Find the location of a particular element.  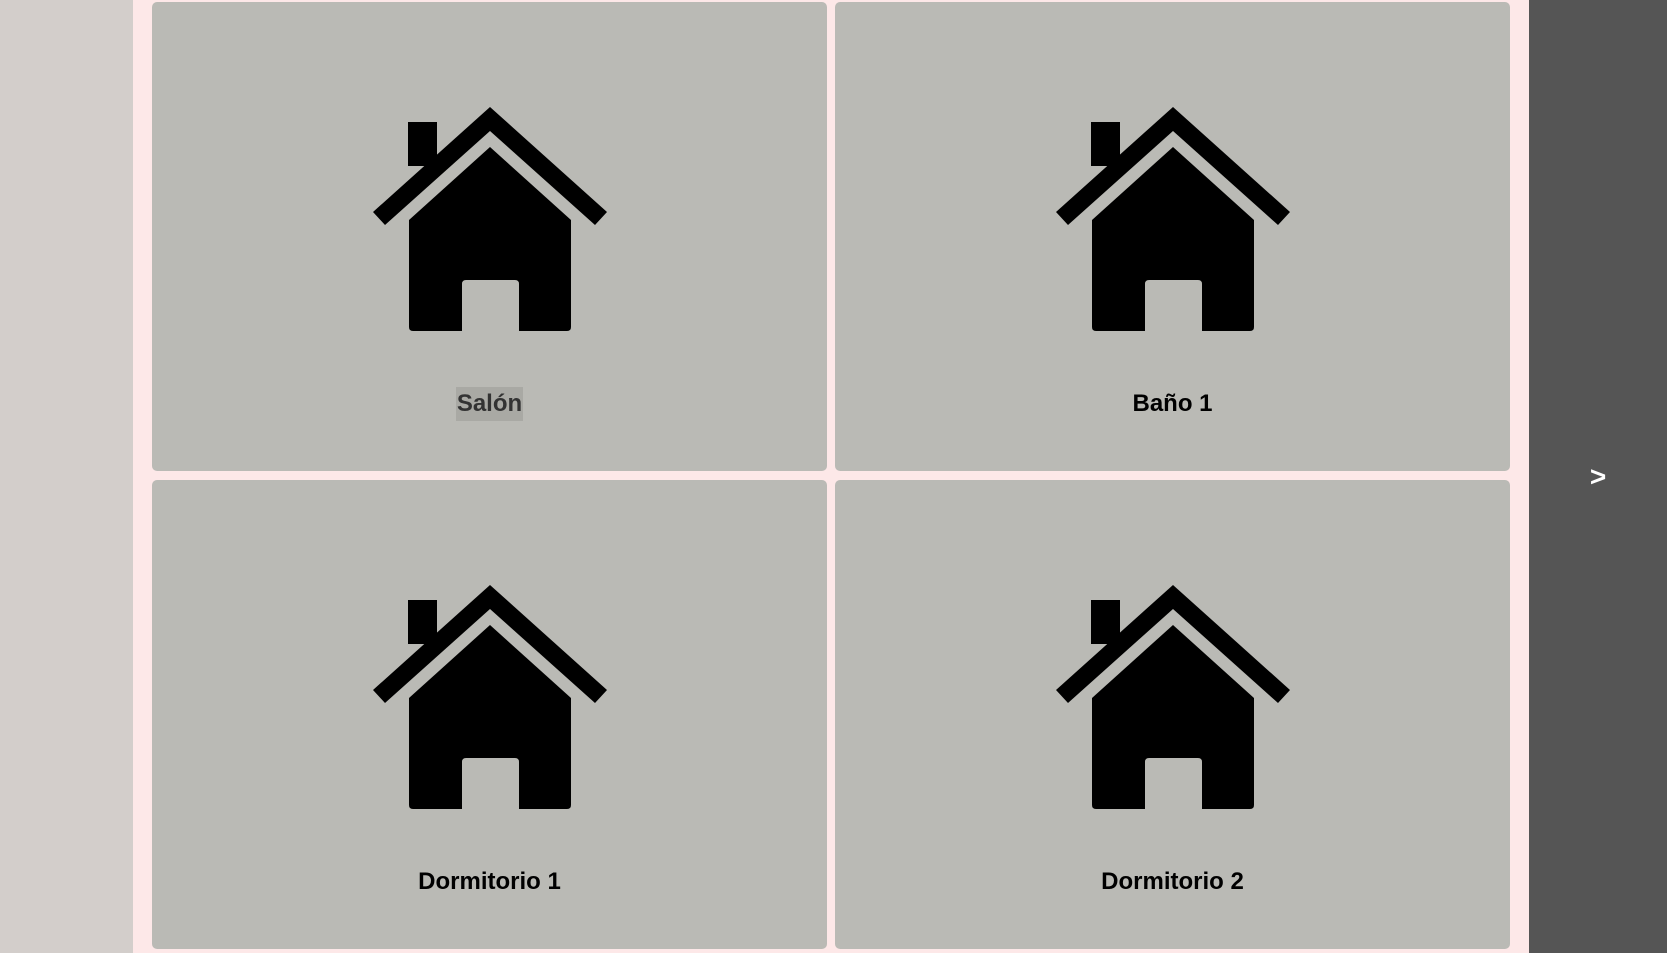

room-label: Salón is located at coordinates (489, 404).